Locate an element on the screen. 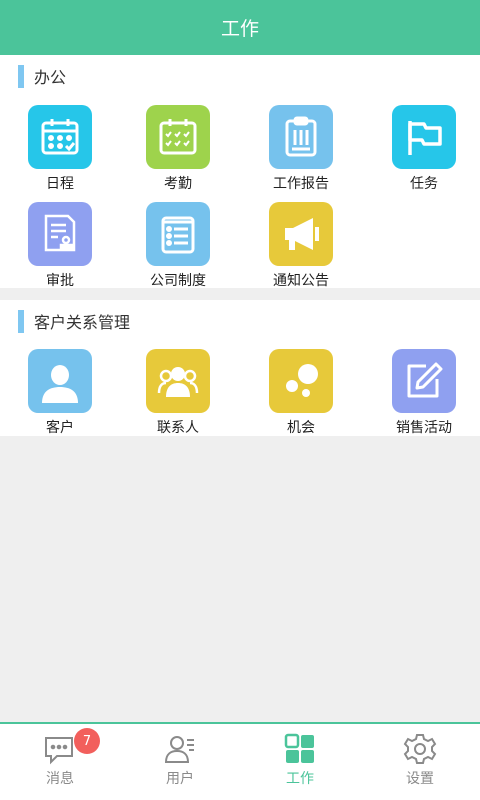 This screenshot has width=480, height=800. grid-item-customer: 客户 is located at coordinates (60, 393).